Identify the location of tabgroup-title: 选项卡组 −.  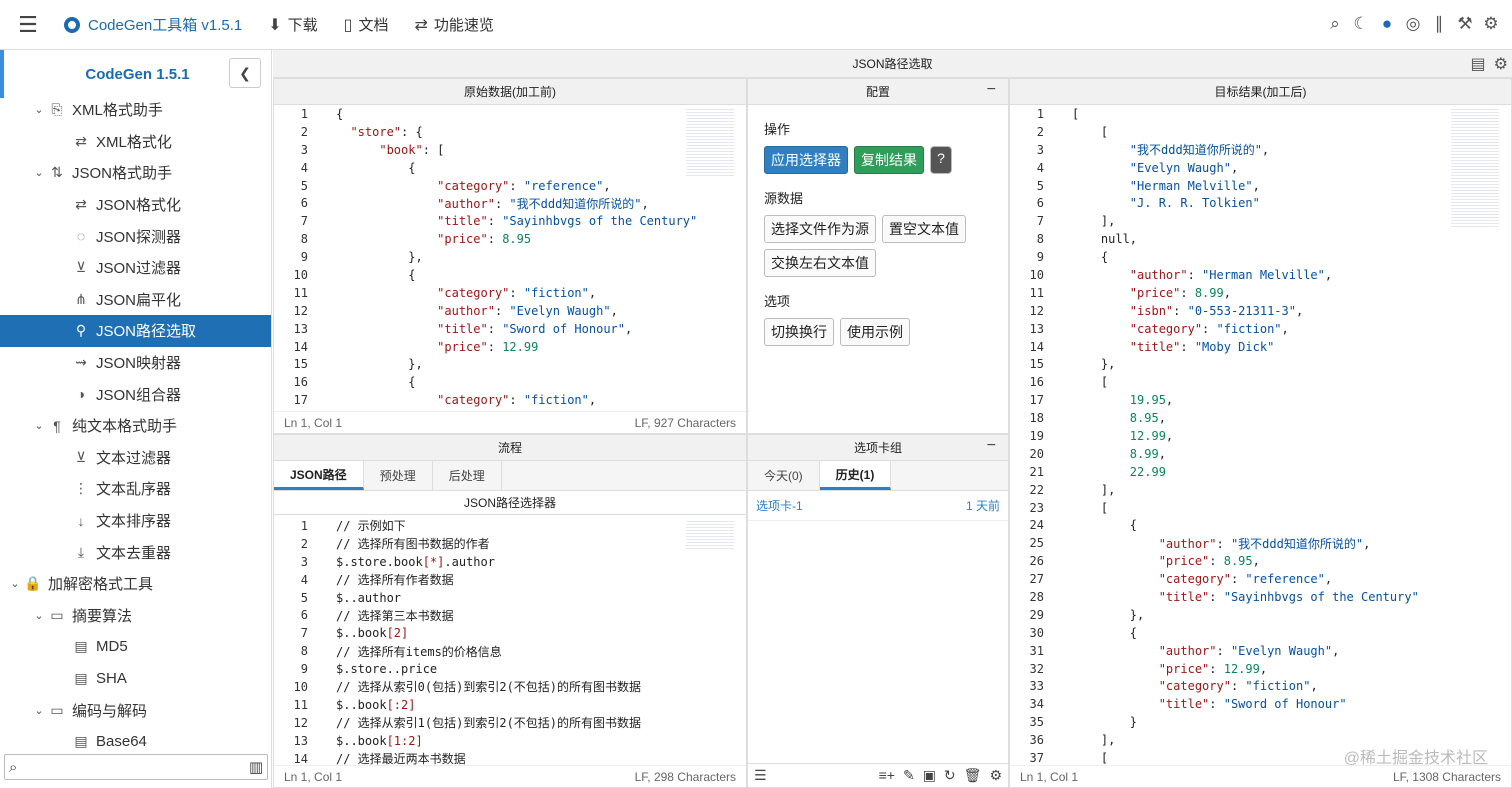
(878, 448).